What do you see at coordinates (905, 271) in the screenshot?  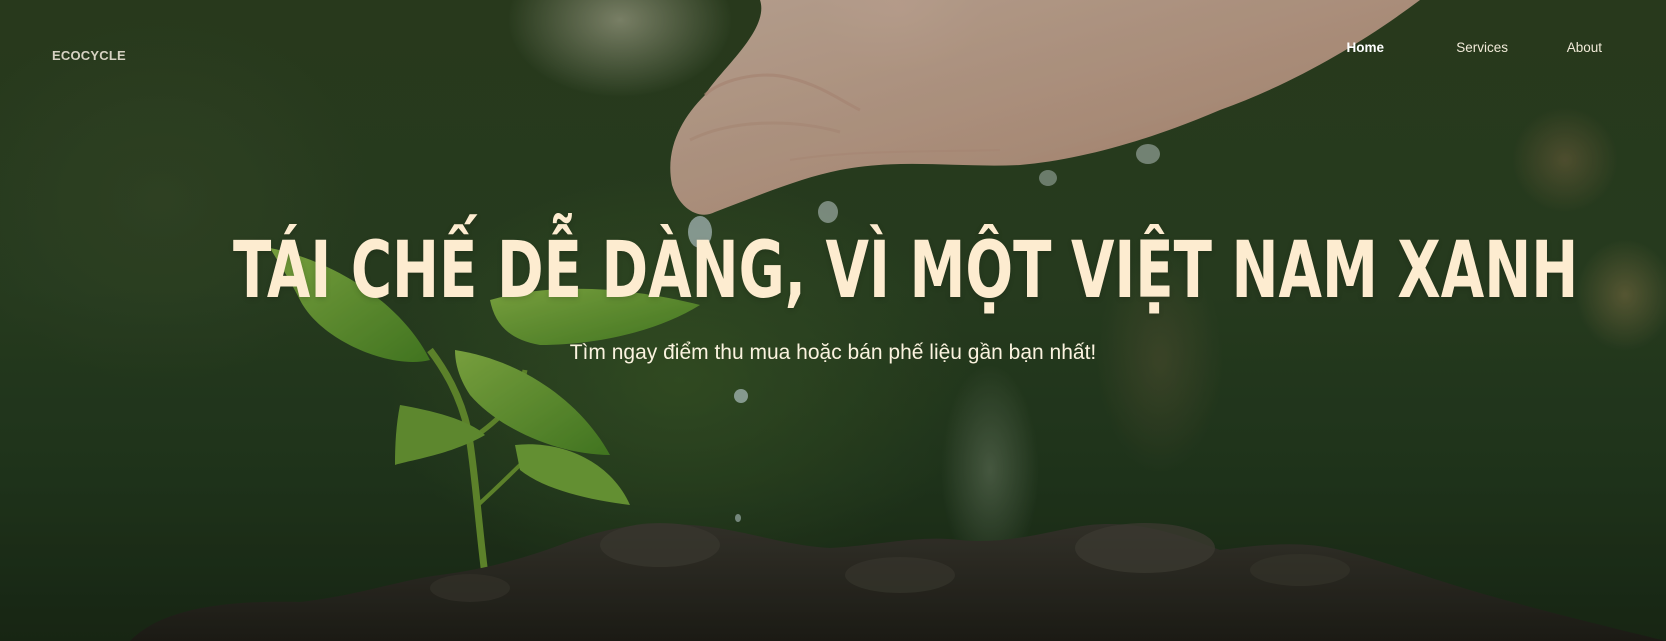 I see `hero-headline: TÁI CHẾ DỄ DÀNG, VÌ MỘT VIỆT NAM XANH` at bounding box center [905, 271].